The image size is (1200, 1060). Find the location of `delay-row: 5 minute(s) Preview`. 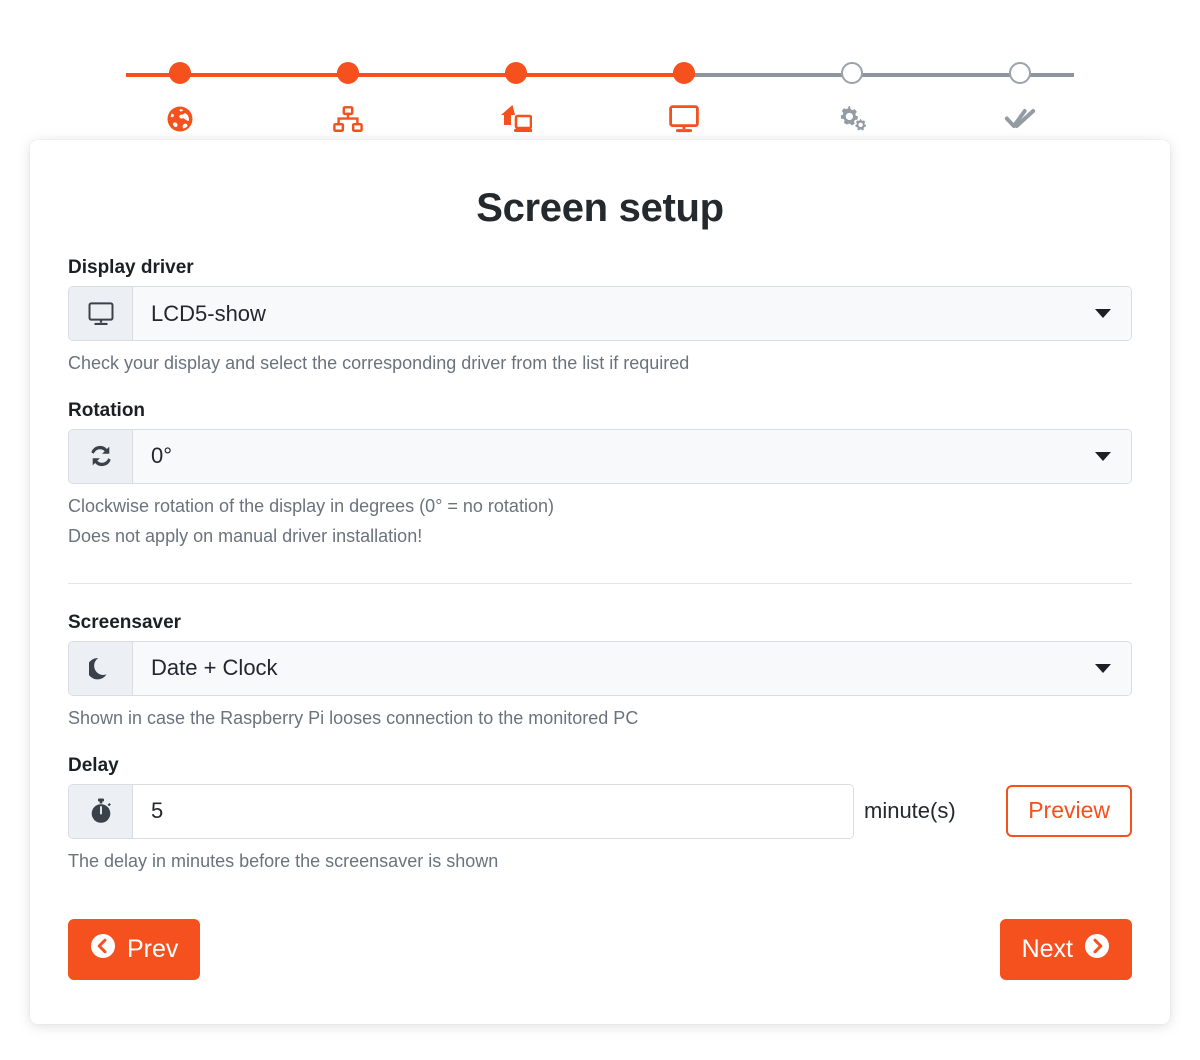

delay-row: 5 minute(s) Preview is located at coordinates (600, 811).